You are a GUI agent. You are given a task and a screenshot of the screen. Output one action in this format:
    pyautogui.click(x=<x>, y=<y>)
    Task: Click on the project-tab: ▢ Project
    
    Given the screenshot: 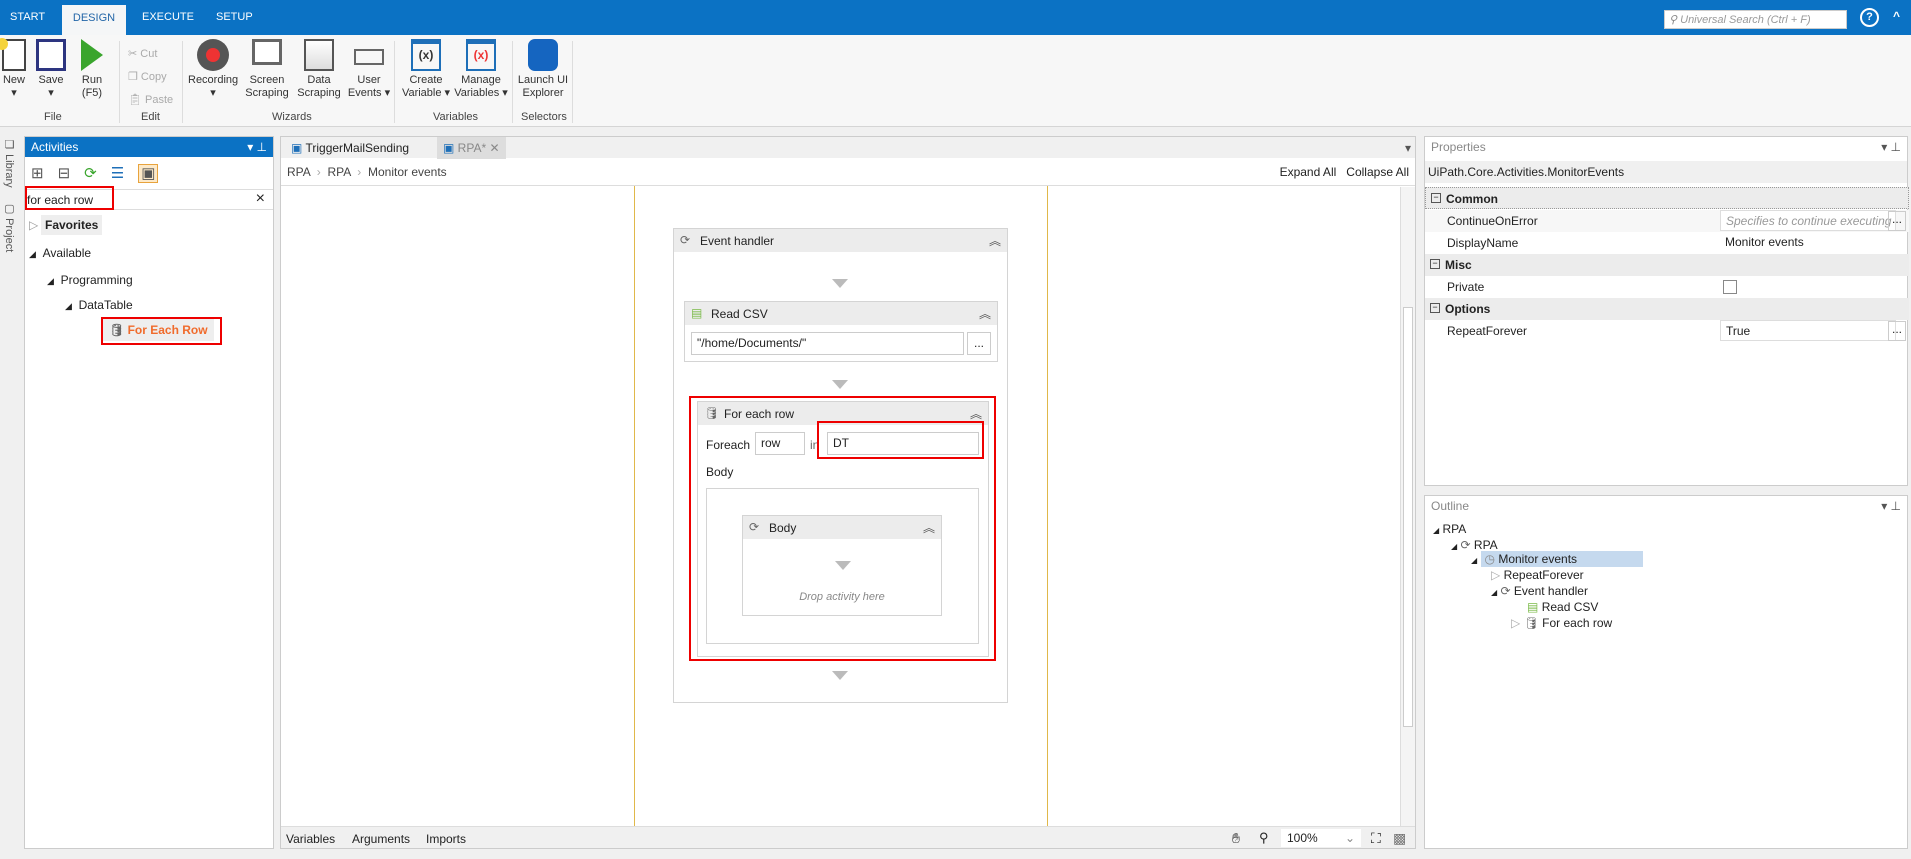 What is the action you would take?
    pyautogui.click(x=9, y=227)
    